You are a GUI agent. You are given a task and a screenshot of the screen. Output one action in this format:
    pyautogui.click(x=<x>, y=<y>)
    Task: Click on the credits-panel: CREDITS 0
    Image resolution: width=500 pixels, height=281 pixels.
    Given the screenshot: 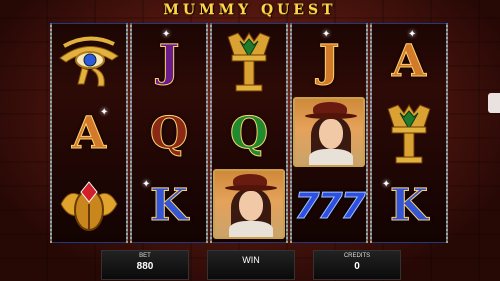 What is the action you would take?
    pyautogui.click(x=357, y=265)
    